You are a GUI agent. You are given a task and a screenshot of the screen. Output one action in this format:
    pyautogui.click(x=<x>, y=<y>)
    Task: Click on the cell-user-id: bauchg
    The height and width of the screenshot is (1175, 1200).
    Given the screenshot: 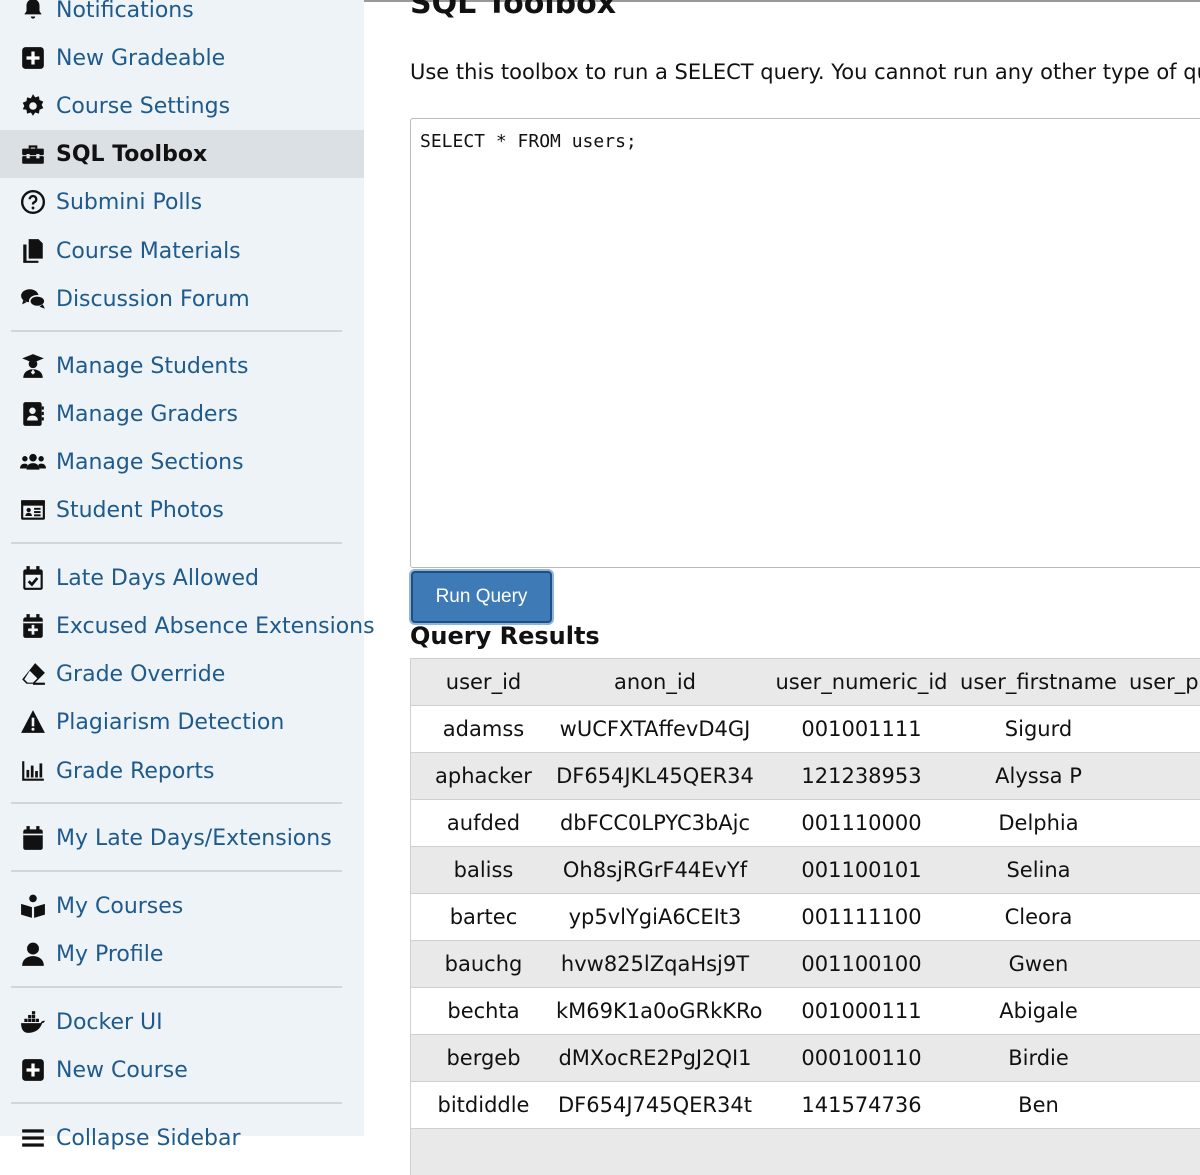 What is the action you would take?
    pyautogui.click(x=483, y=964)
    